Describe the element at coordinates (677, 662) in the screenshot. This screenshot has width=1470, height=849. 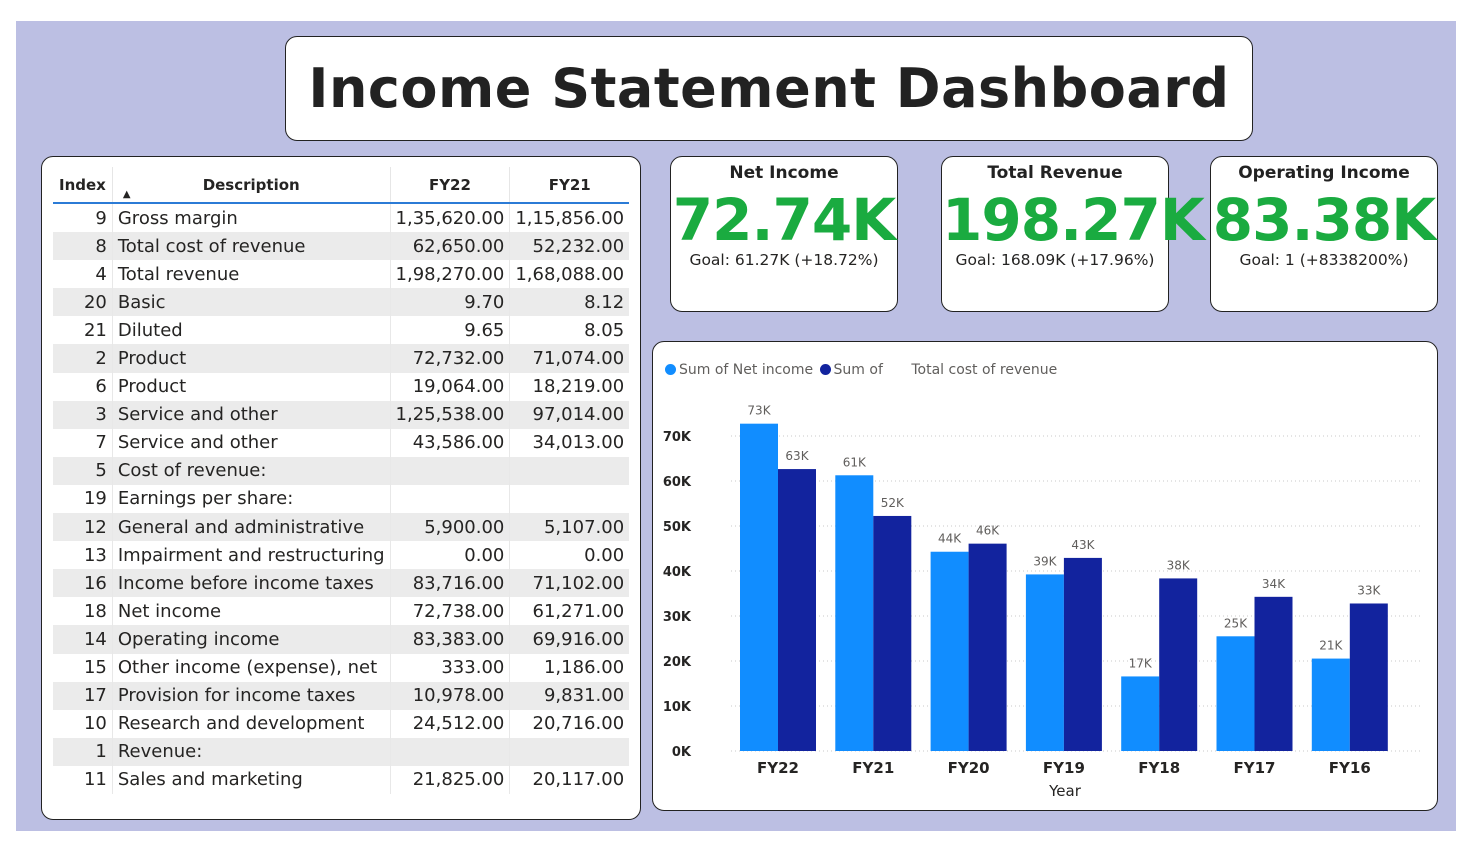
I see `y-tick-label: 20K` at that location.